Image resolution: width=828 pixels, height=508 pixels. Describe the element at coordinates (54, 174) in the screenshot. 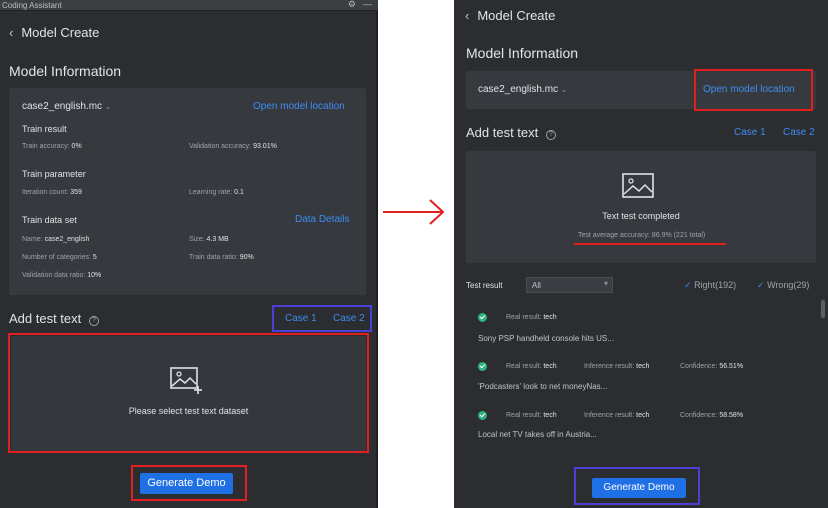

I see `train-parameter-title: Train parameter` at that location.